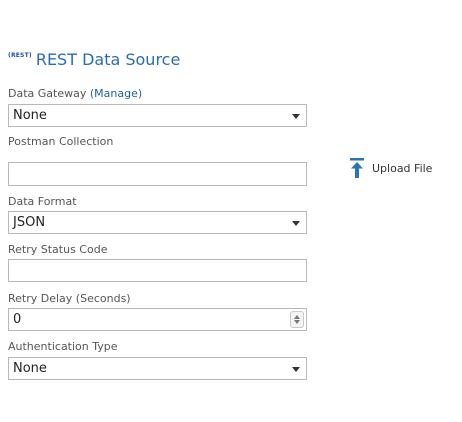 Image resolution: width=462 pixels, height=422 pixels. I want to click on data-gateway-label: Data Gateway (Manage), so click(75, 93).